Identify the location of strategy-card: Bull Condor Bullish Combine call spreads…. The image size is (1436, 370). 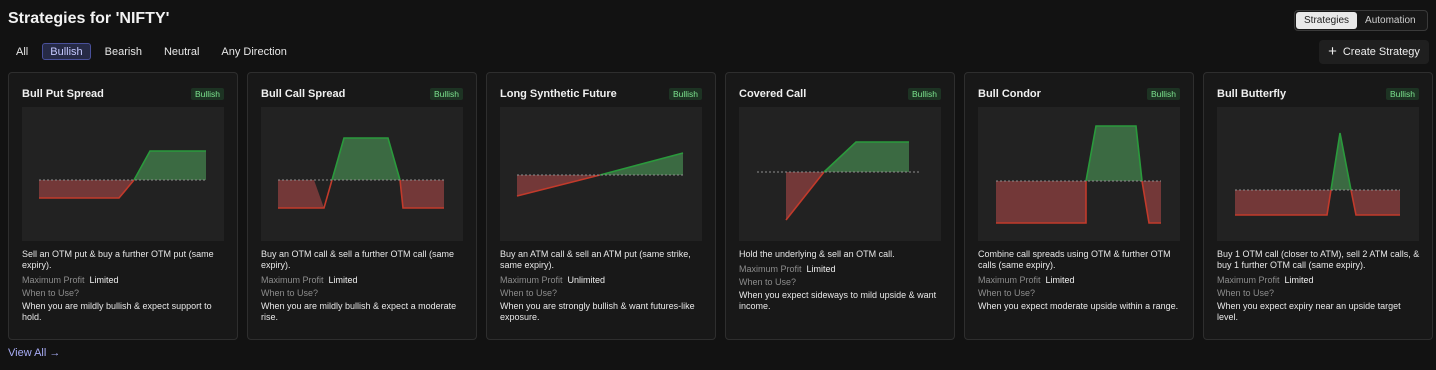
(1079, 206).